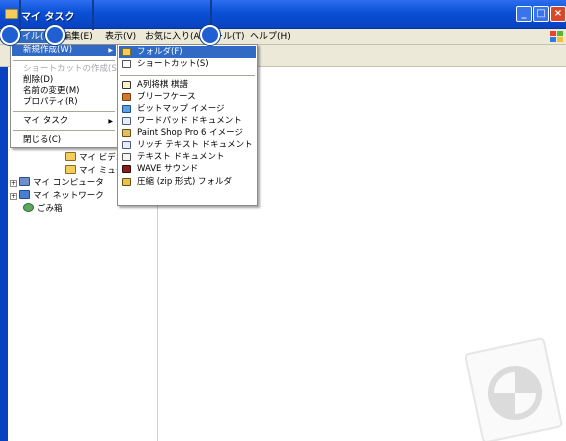  What do you see at coordinates (68, 196) in the screenshot?
I see `tree-item-label: マイ ネットワーク` at bounding box center [68, 196].